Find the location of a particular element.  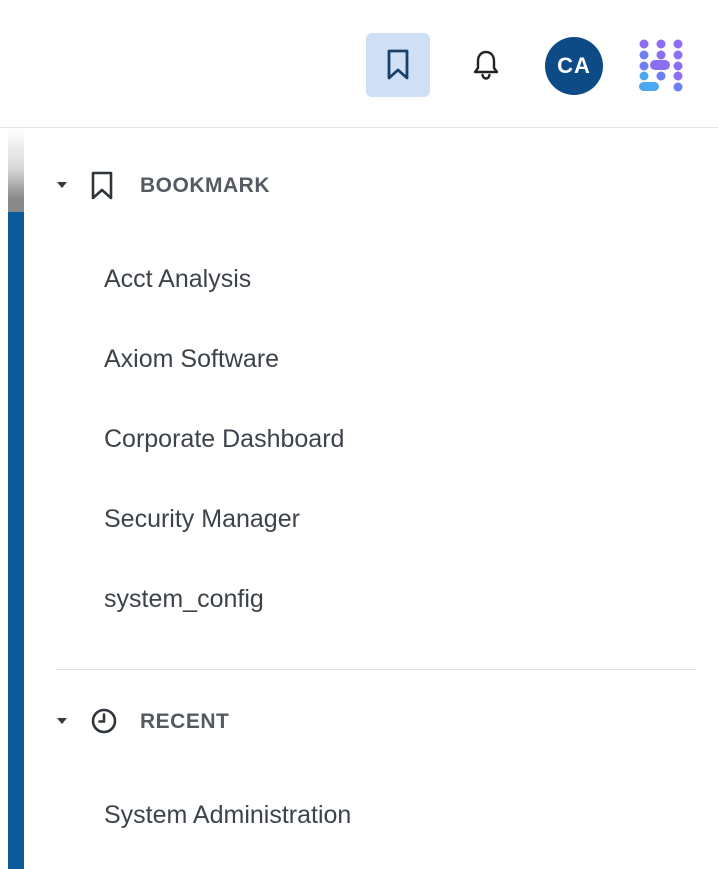

panel-resize-handle is located at coordinates (16, 498).